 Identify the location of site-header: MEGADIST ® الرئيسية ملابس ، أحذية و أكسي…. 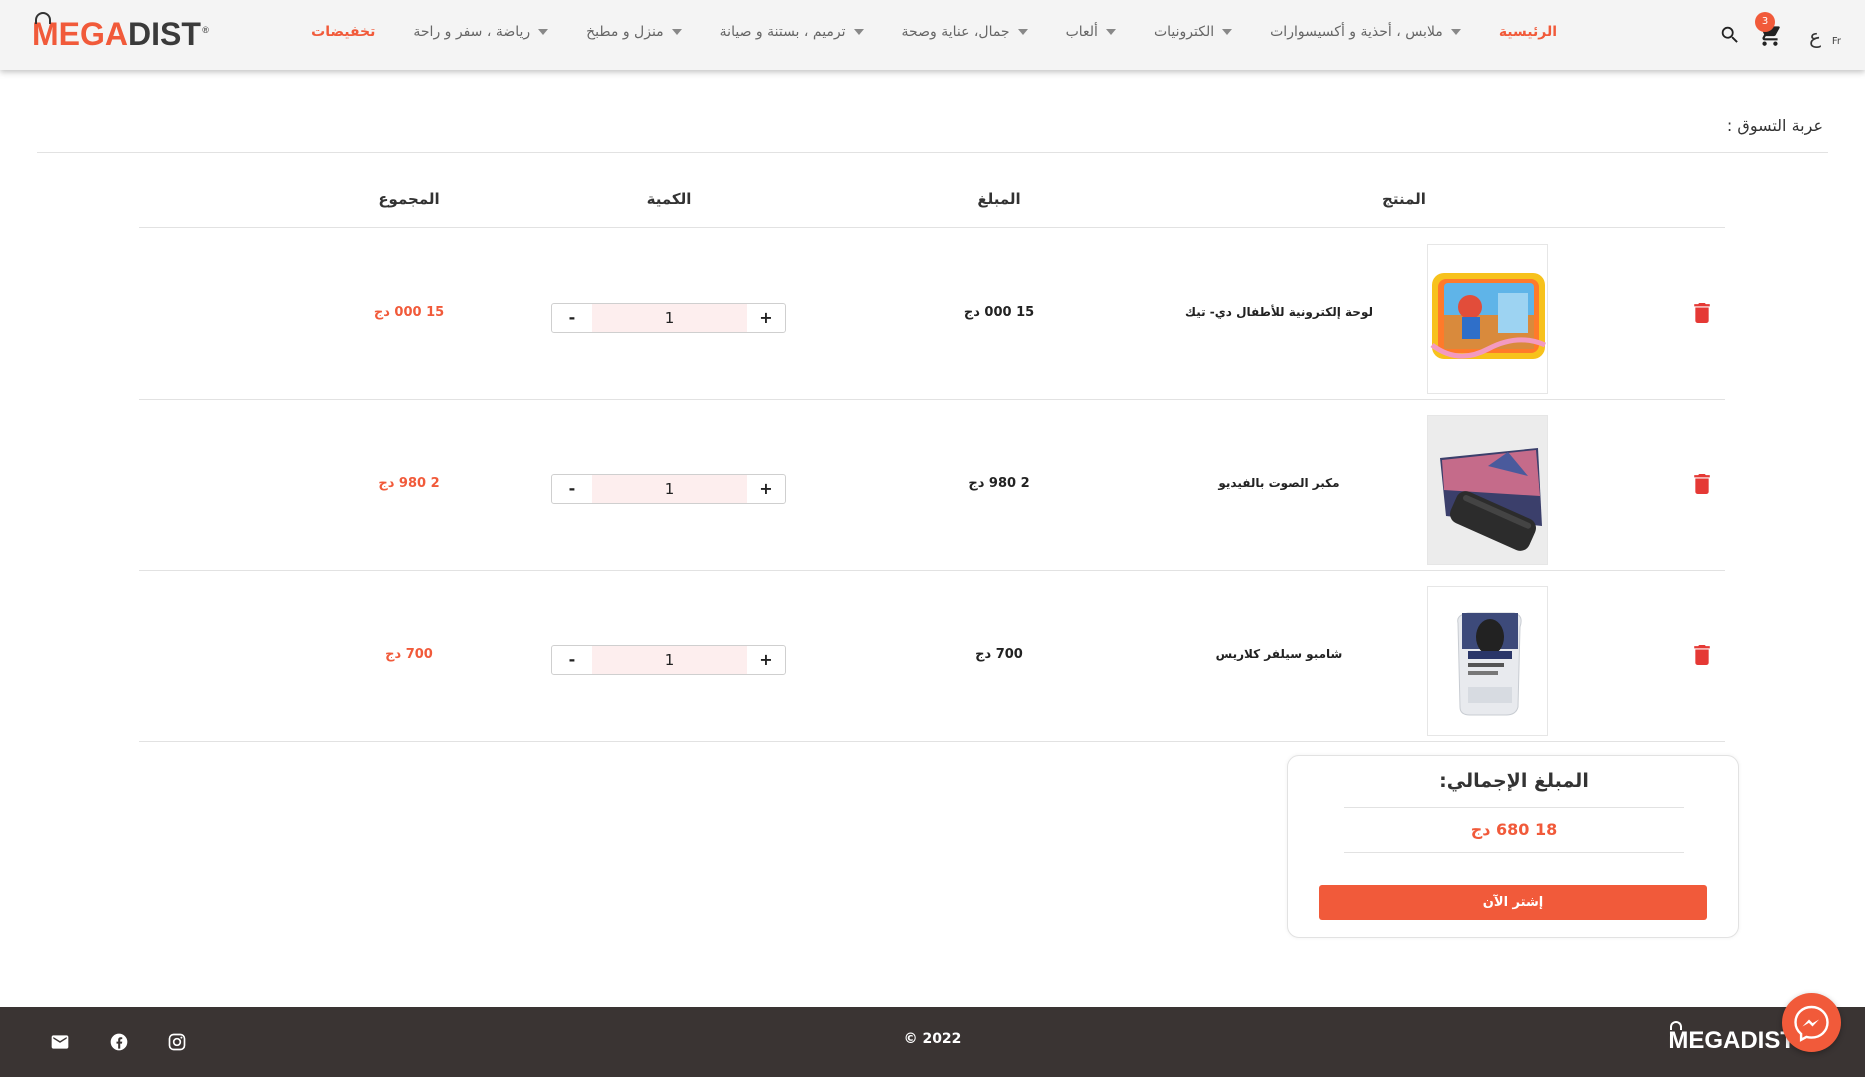
(932, 35).